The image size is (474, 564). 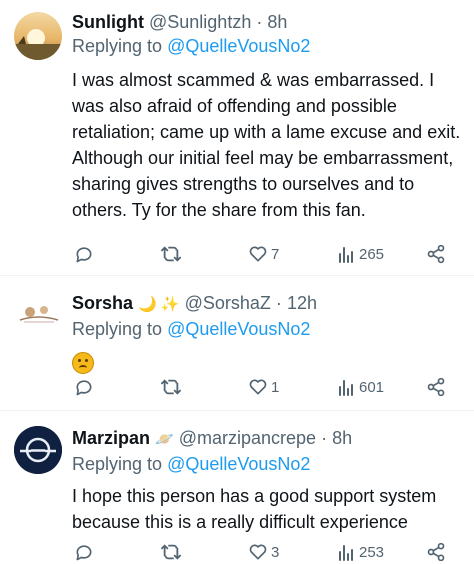 I want to click on avatar-sunlight, so click(x=38, y=36).